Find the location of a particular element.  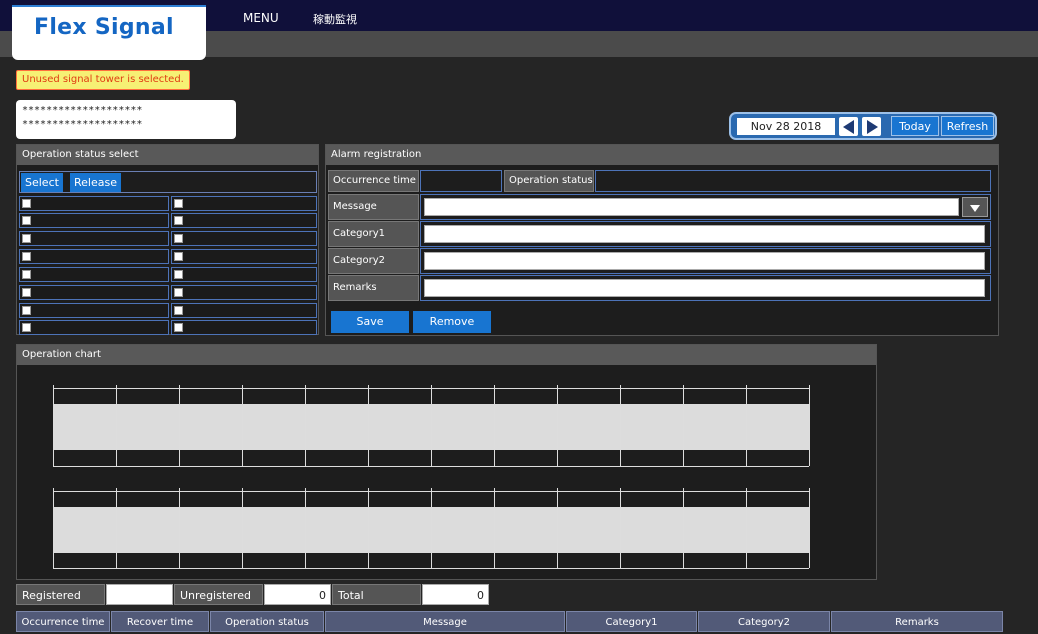

logo-text: Flex Signal is located at coordinates (104, 27).